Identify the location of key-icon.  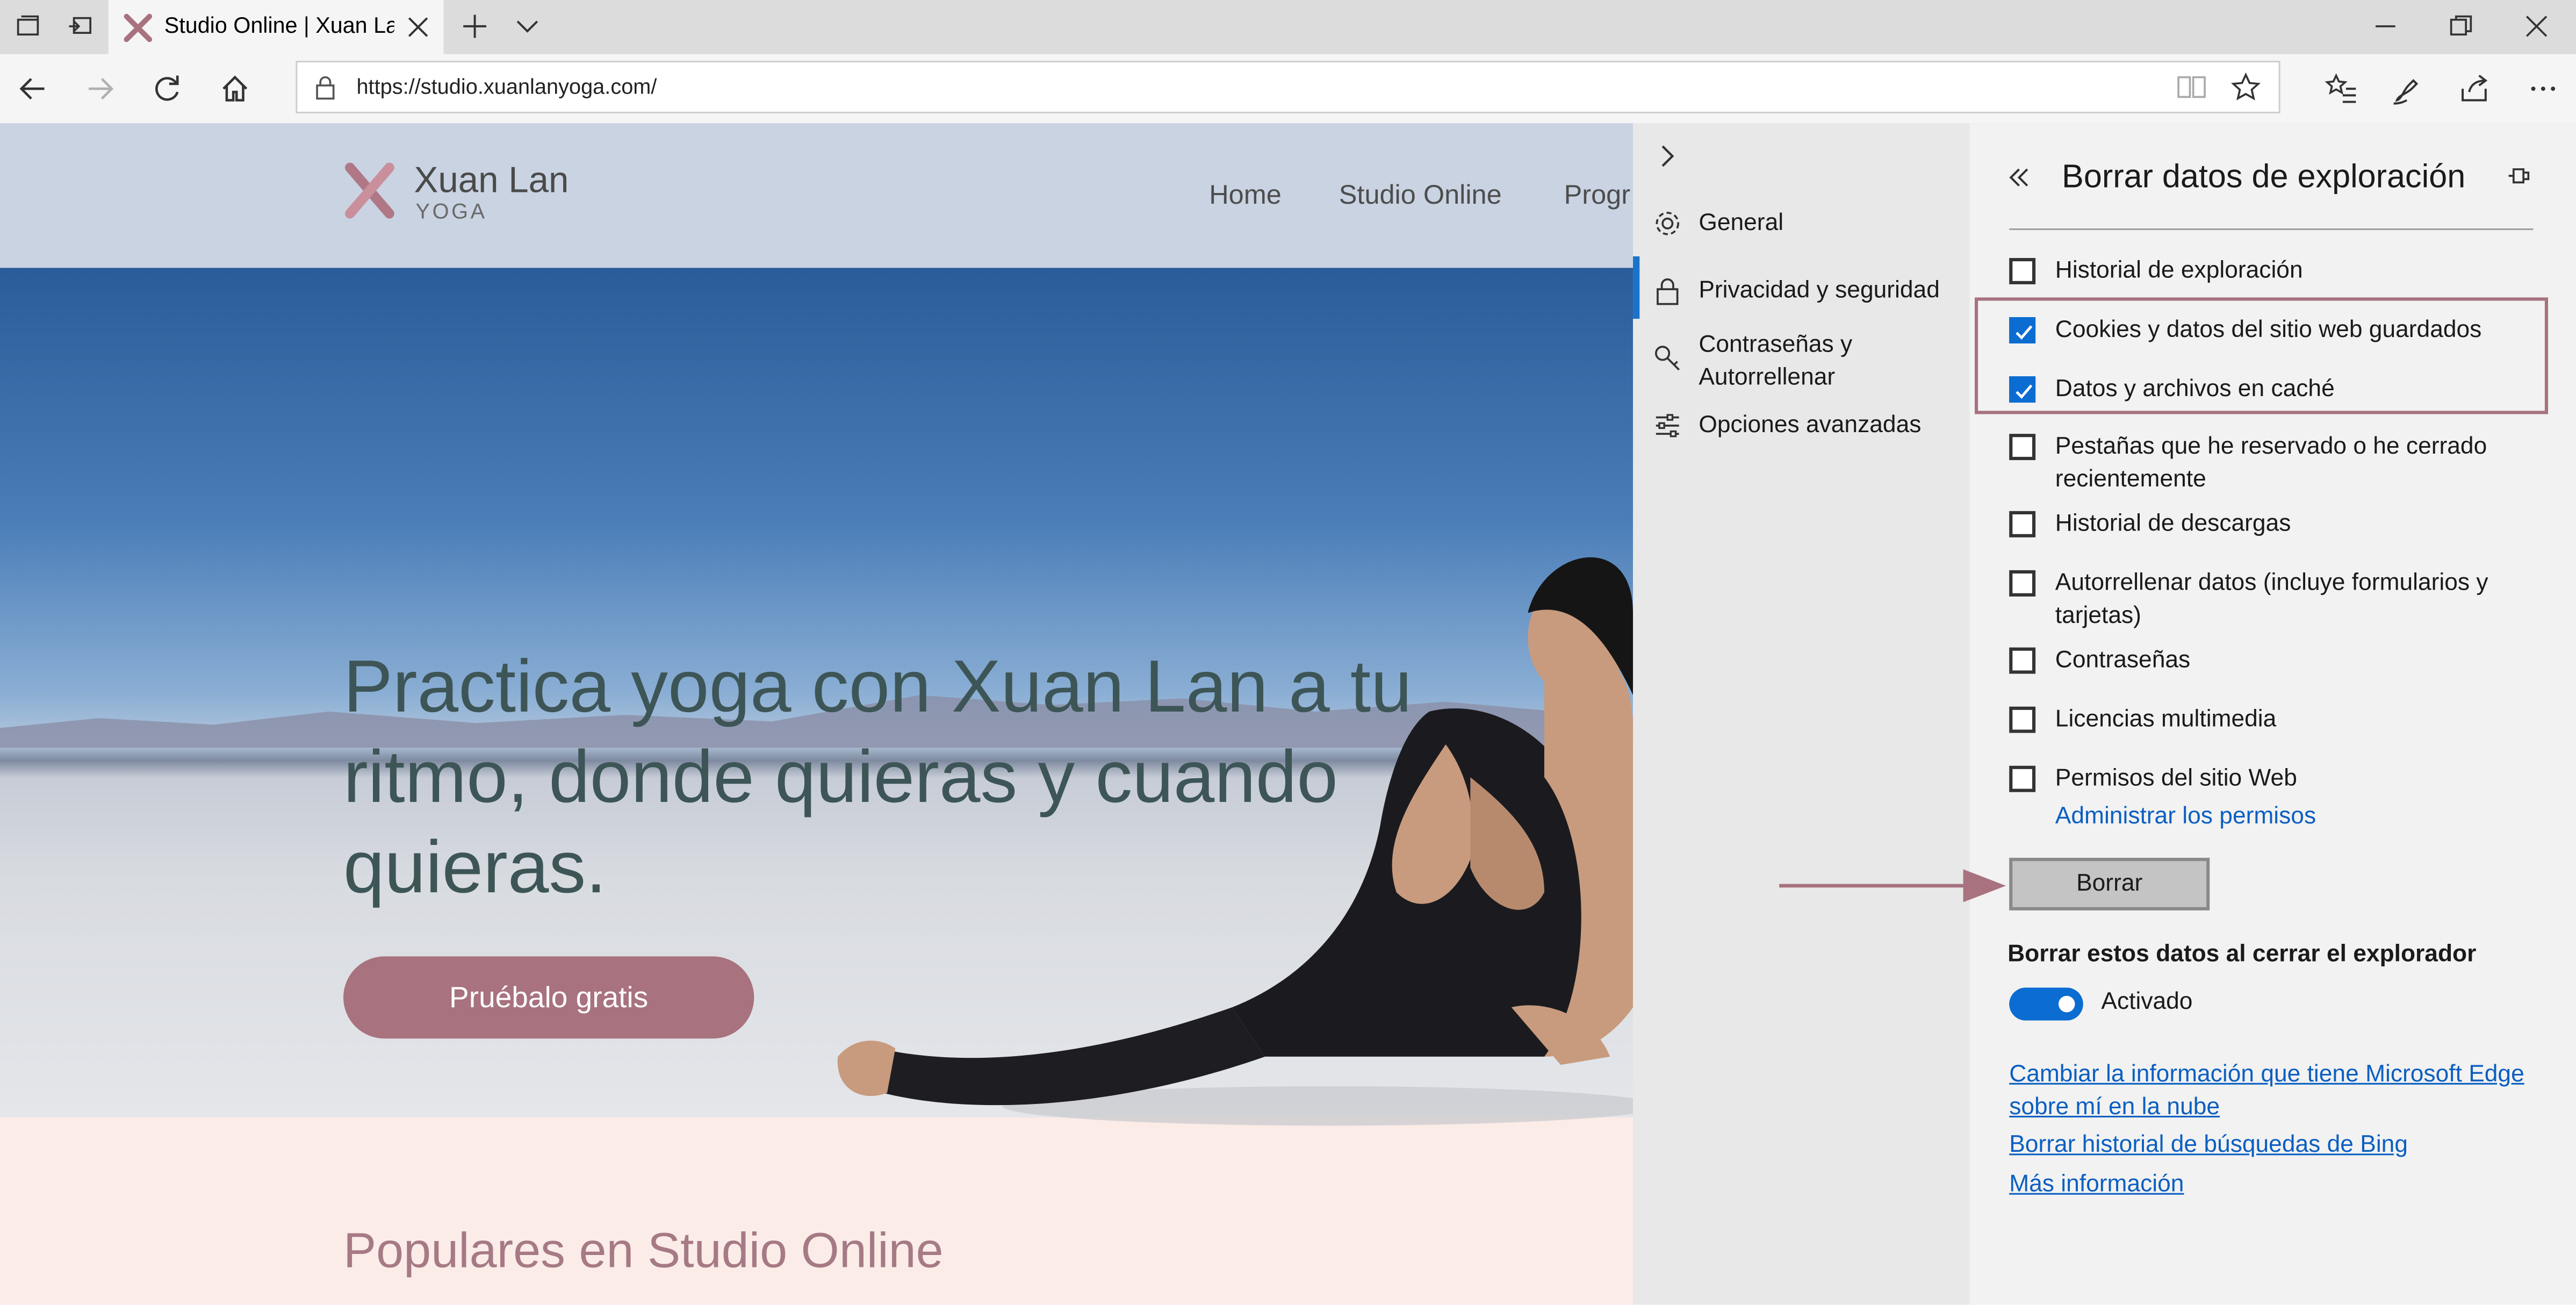
(1667, 358).